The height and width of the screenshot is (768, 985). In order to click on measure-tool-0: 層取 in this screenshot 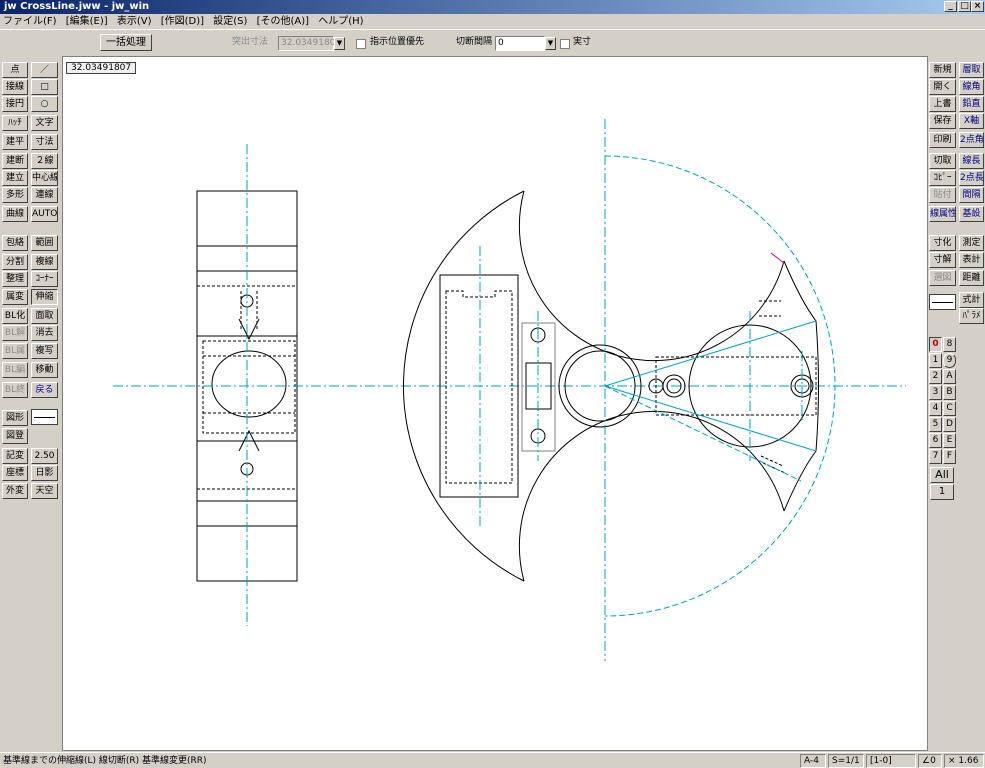, I will do `click(971, 70)`.